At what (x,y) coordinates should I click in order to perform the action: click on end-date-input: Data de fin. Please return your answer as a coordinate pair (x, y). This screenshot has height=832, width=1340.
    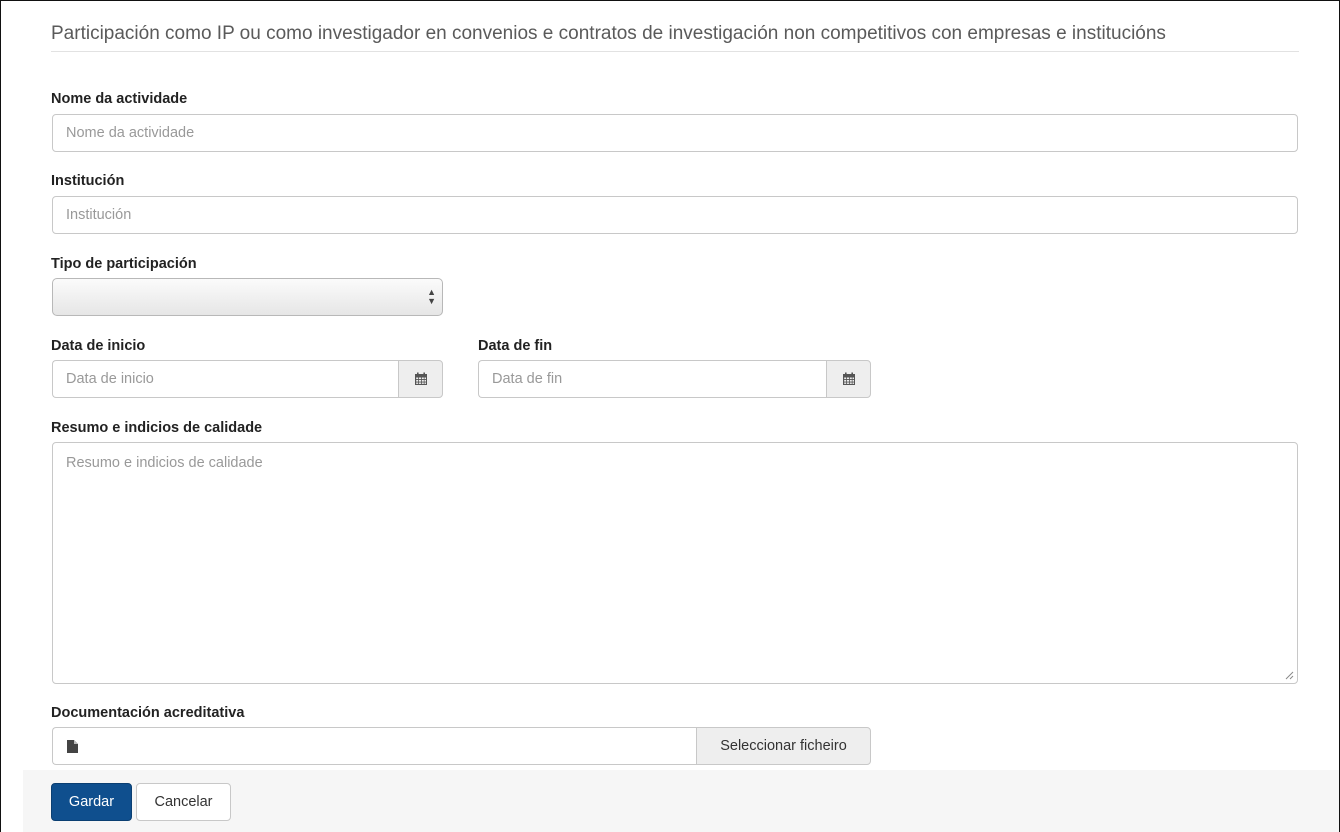
    Looking at the image, I should click on (652, 379).